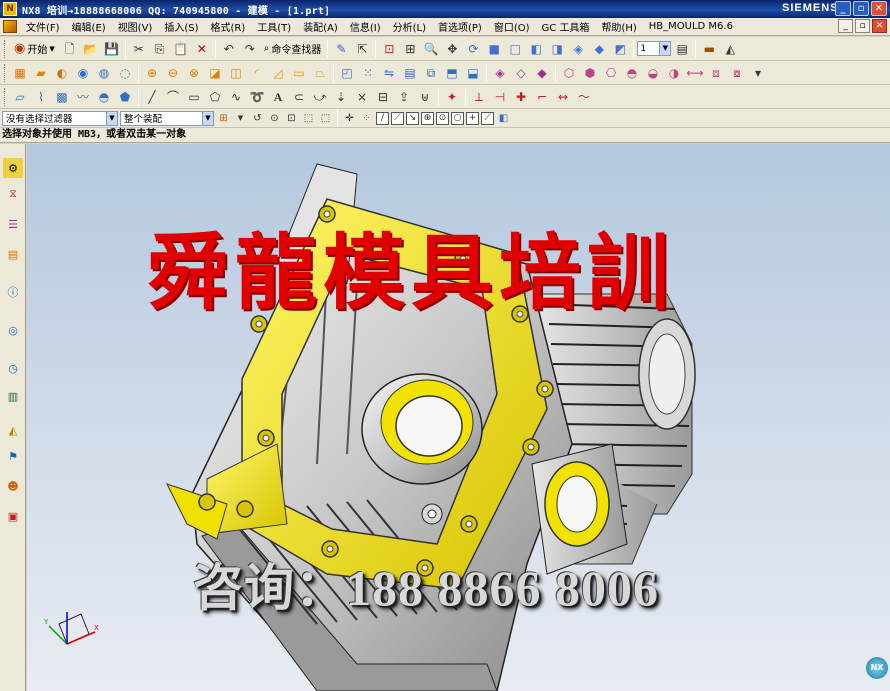 This screenshot has width=890, height=691. What do you see at coordinates (389, 73) in the screenshot?
I see `mirror-icon: ⇋` at bounding box center [389, 73].